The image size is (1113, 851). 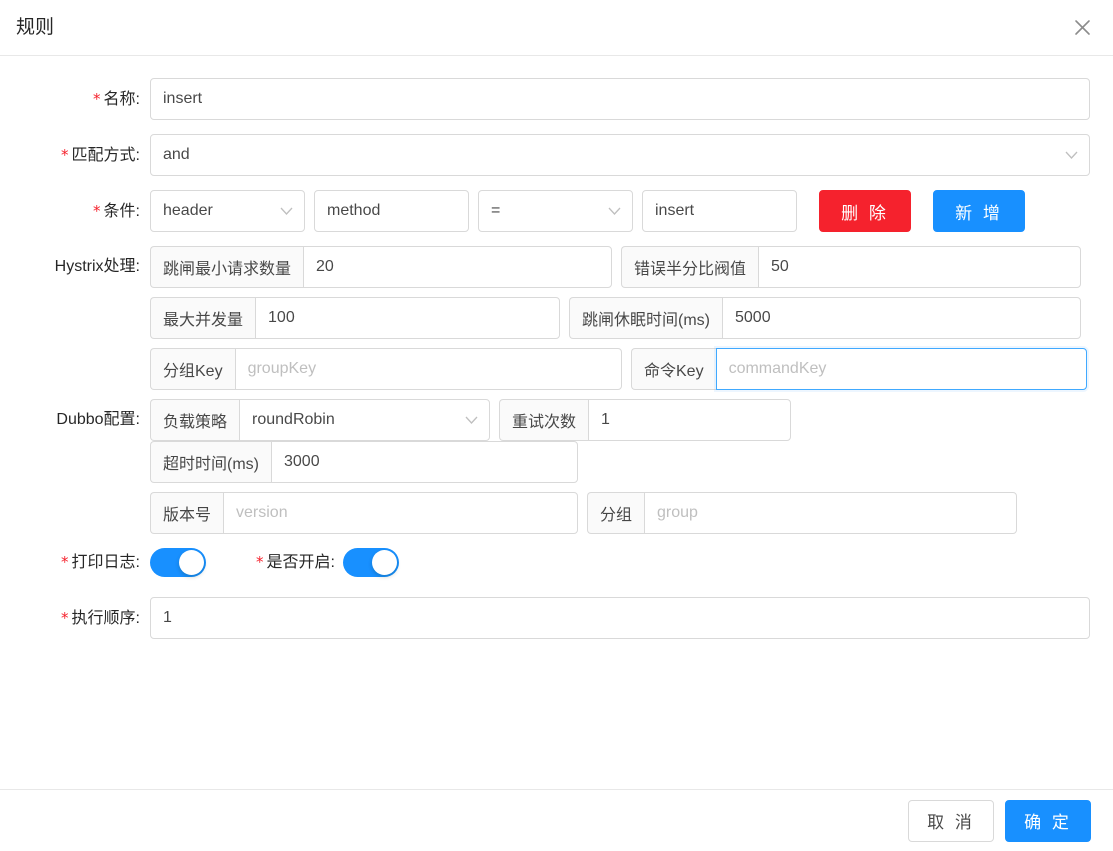 I want to click on dubbo-version-input: version, so click(x=400, y=513).